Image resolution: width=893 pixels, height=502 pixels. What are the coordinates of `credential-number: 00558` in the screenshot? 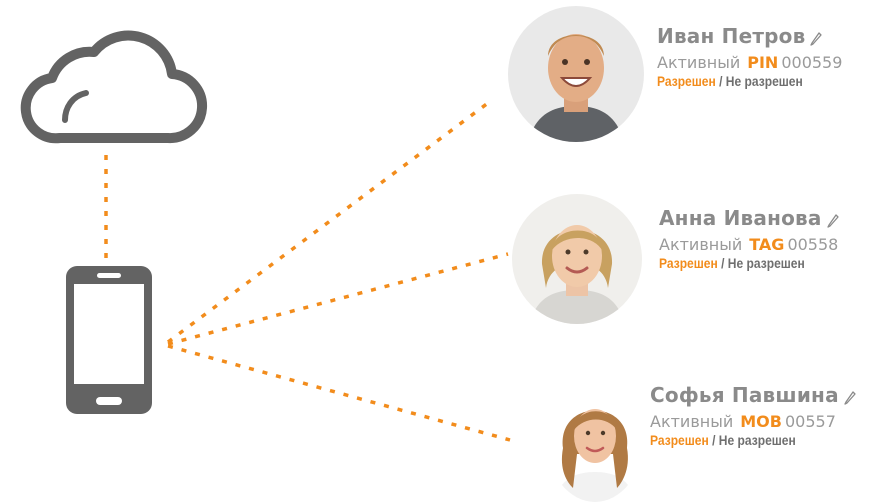 It's located at (813, 244).